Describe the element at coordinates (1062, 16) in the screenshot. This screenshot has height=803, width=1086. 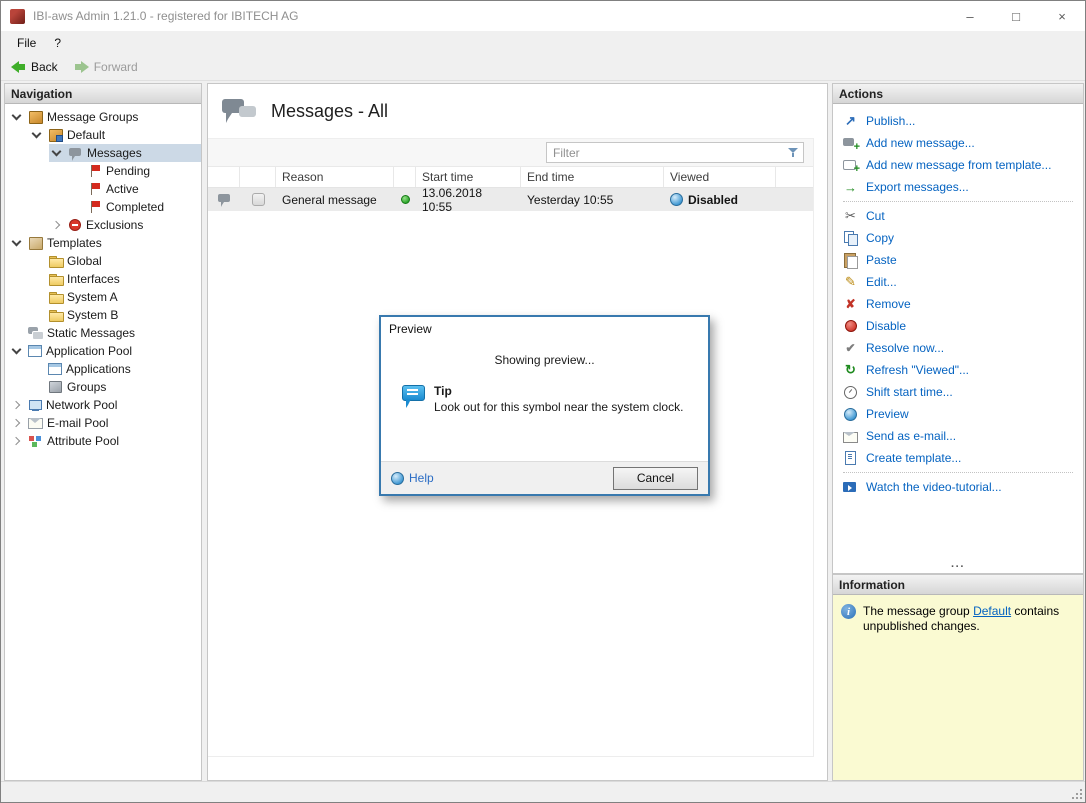
I see `close-button: ×` at that location.